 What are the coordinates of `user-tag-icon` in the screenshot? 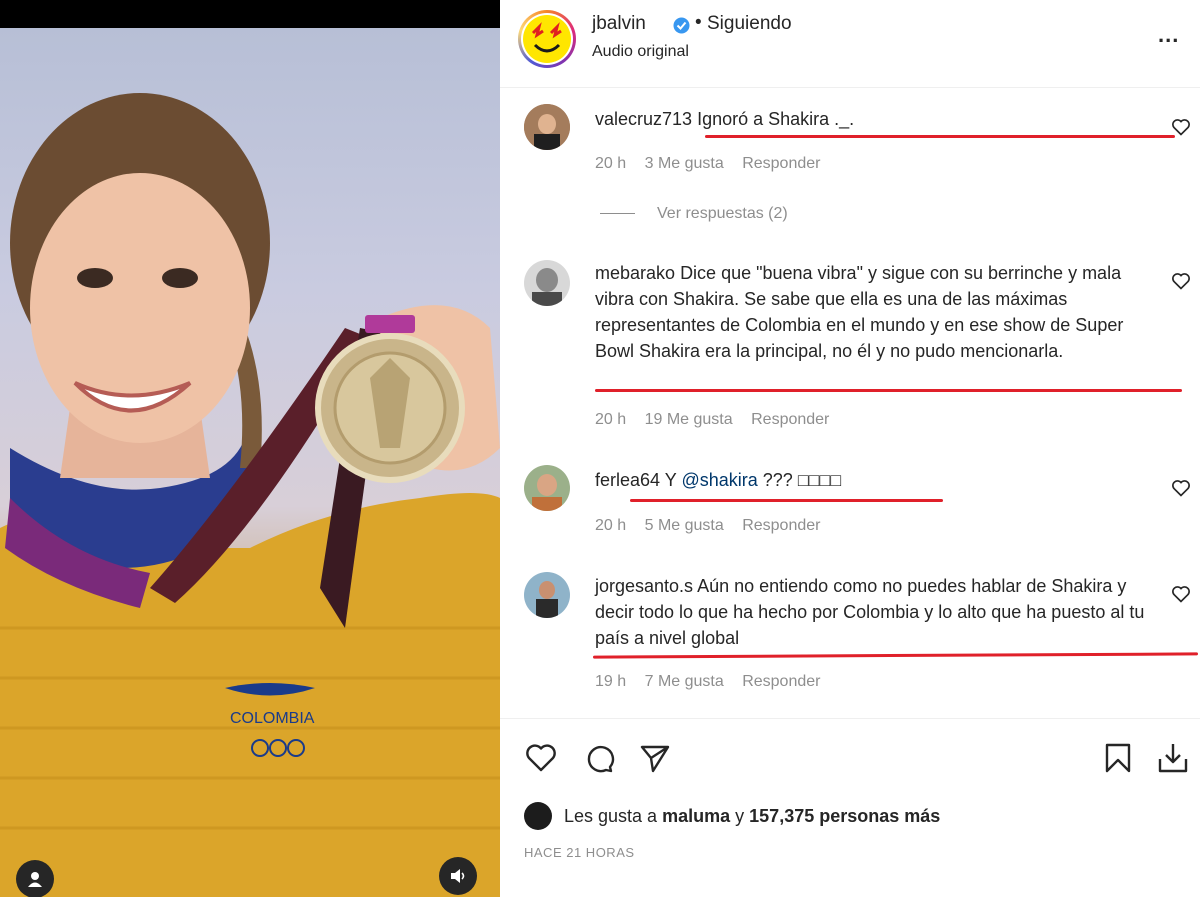 It's located at (35, 879).